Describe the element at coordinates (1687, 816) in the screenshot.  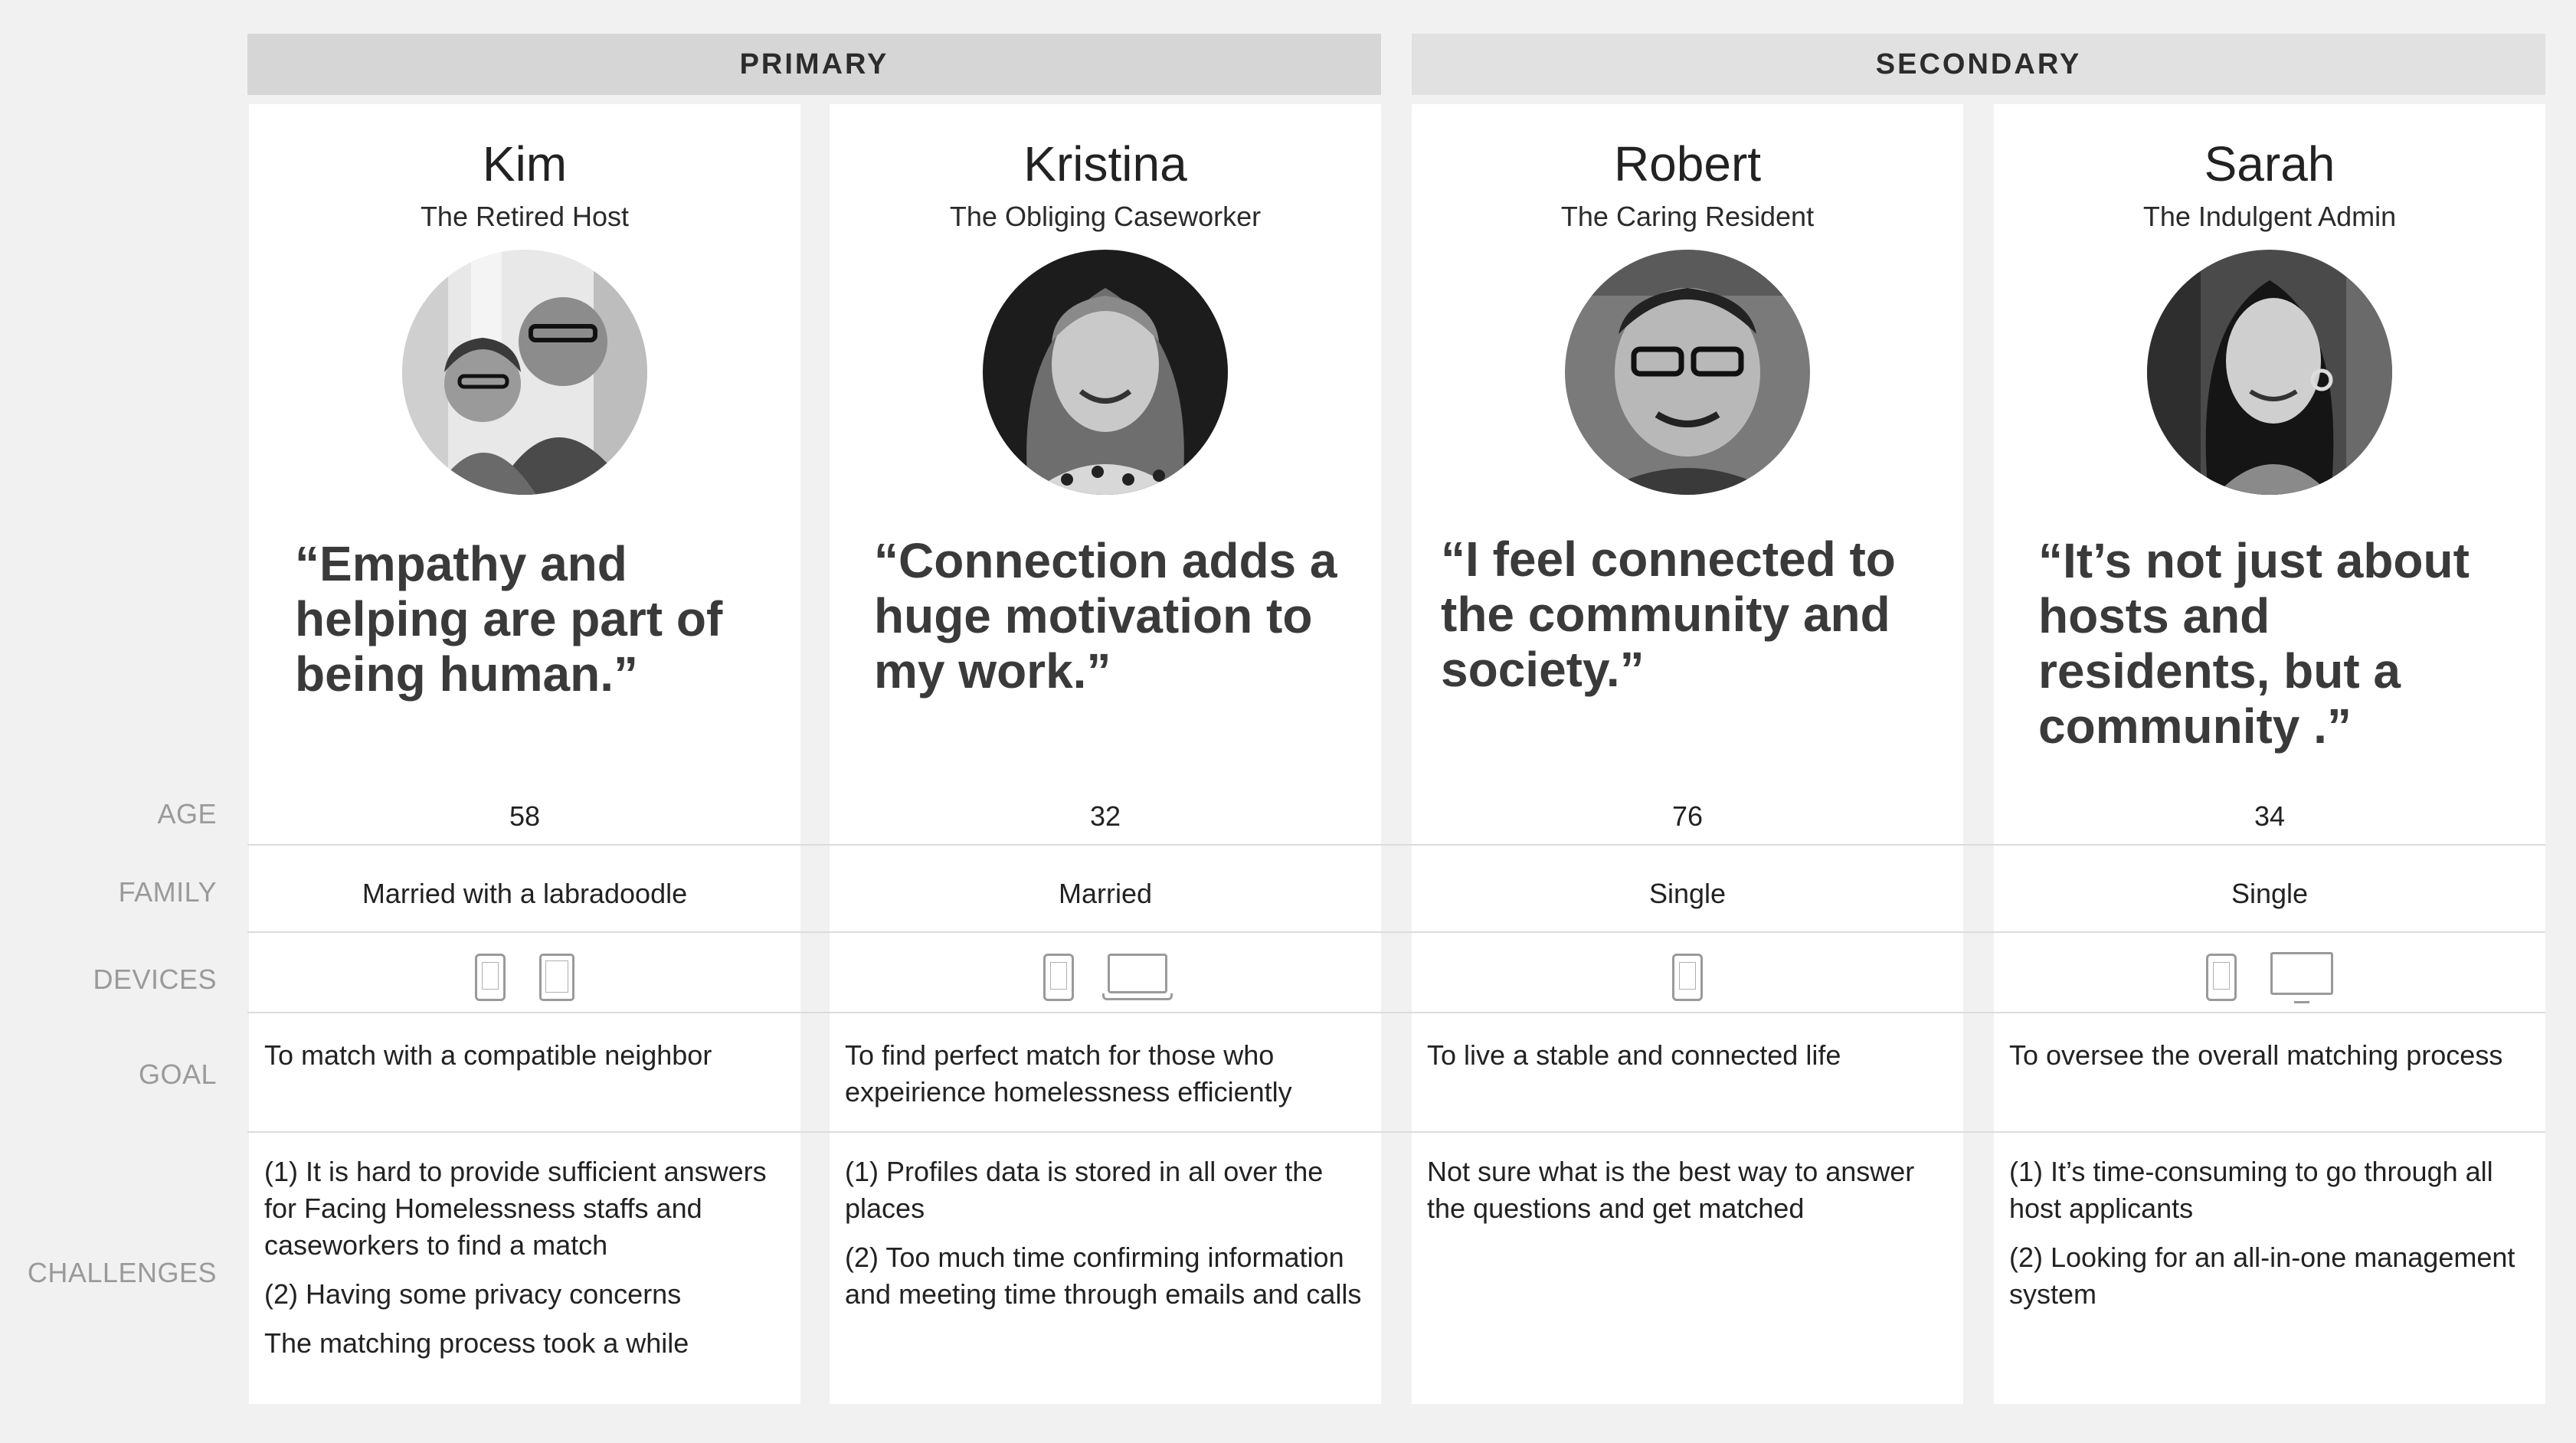
I see `age-value: 76` at that location.